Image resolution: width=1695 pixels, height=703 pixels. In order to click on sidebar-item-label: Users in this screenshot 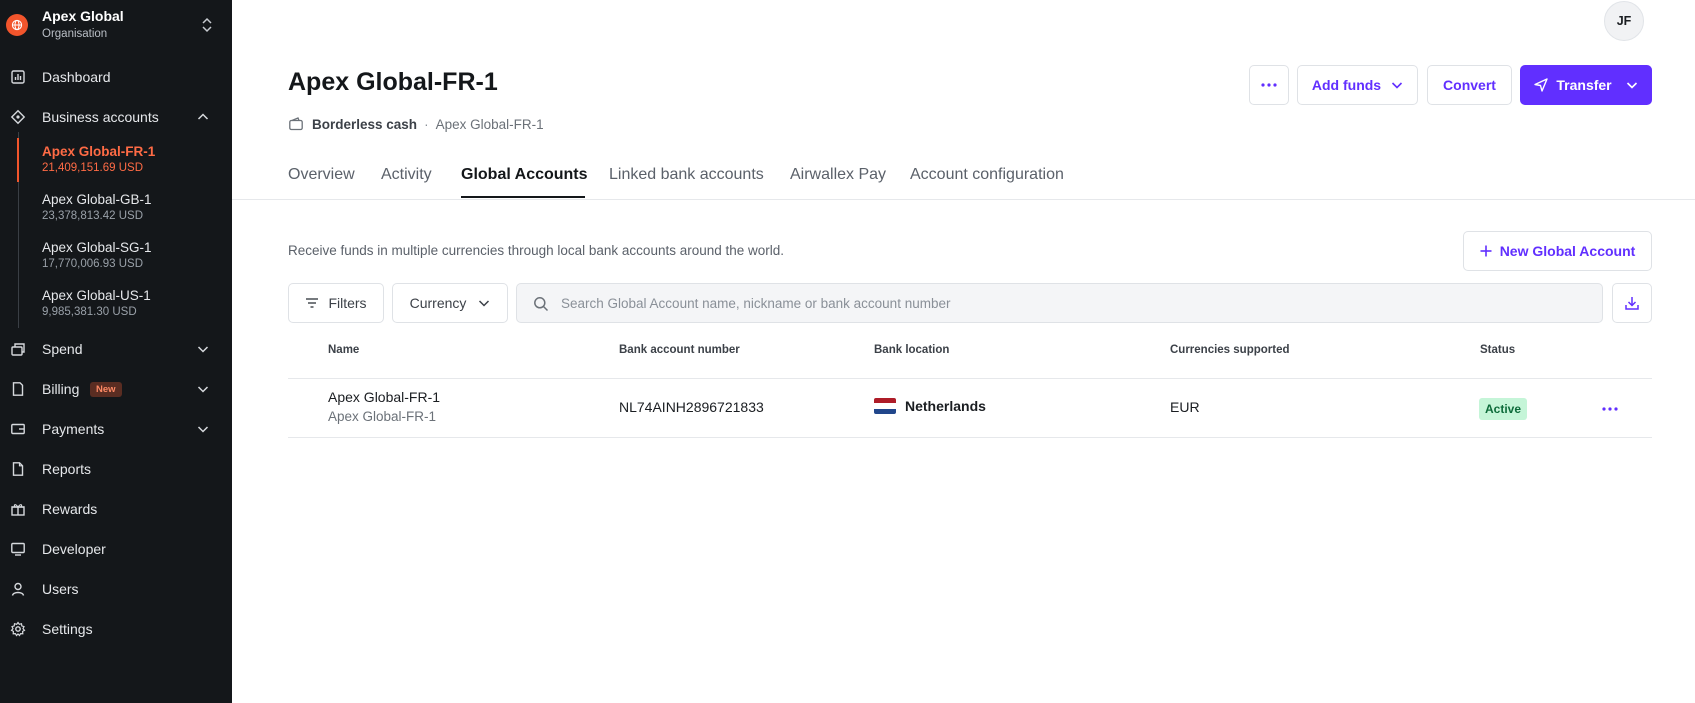, I will do `click(60, 589)`.